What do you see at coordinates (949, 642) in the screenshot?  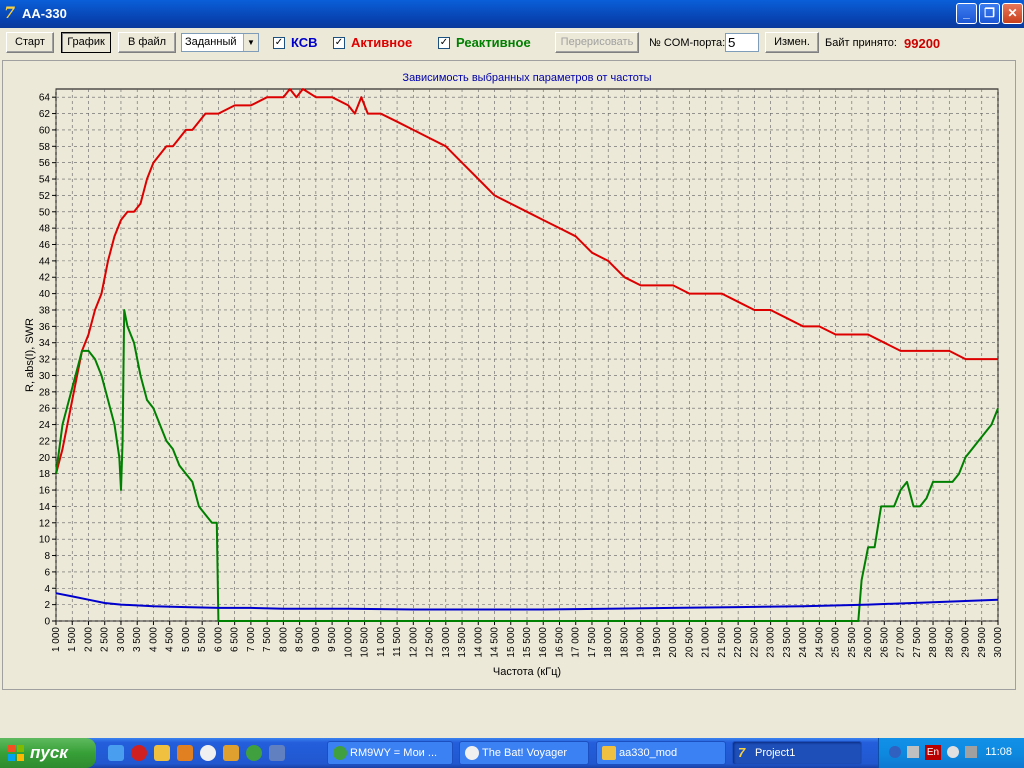 I see `x-tick-label: 28 500` at bounding box center [949, 642].